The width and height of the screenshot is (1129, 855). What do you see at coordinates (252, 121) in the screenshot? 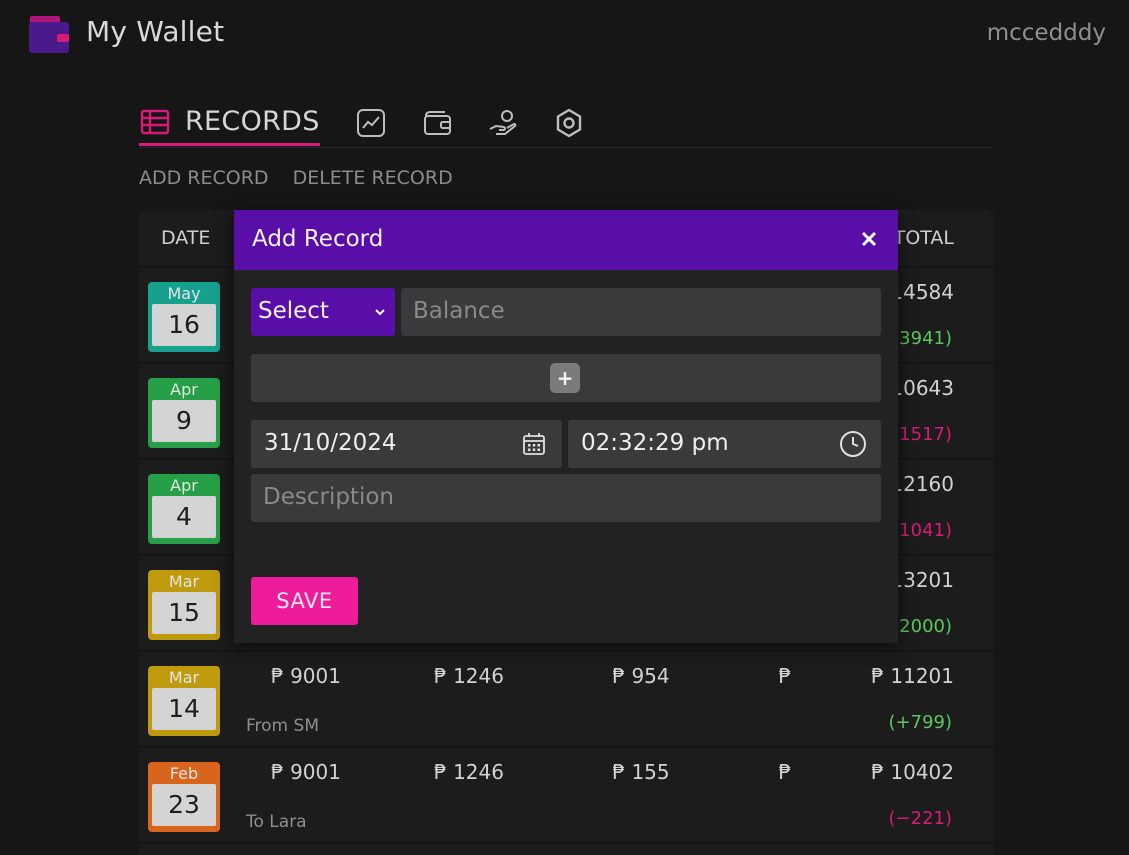
I see `tab-records-label: RECORDS` at bounding box center [252, 121].